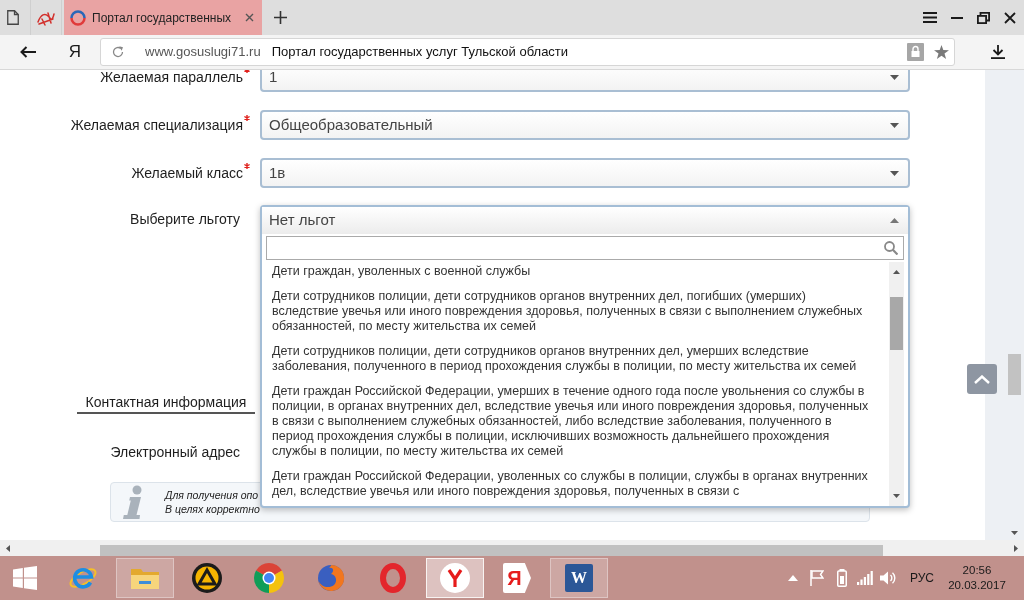 Image resolution: width=1024 pixels, height=600 pixels. What do you see at coordinates (585, 220) in the screenshot?
I see `select-field: Нет льгот` at bounding box center [585, 220].